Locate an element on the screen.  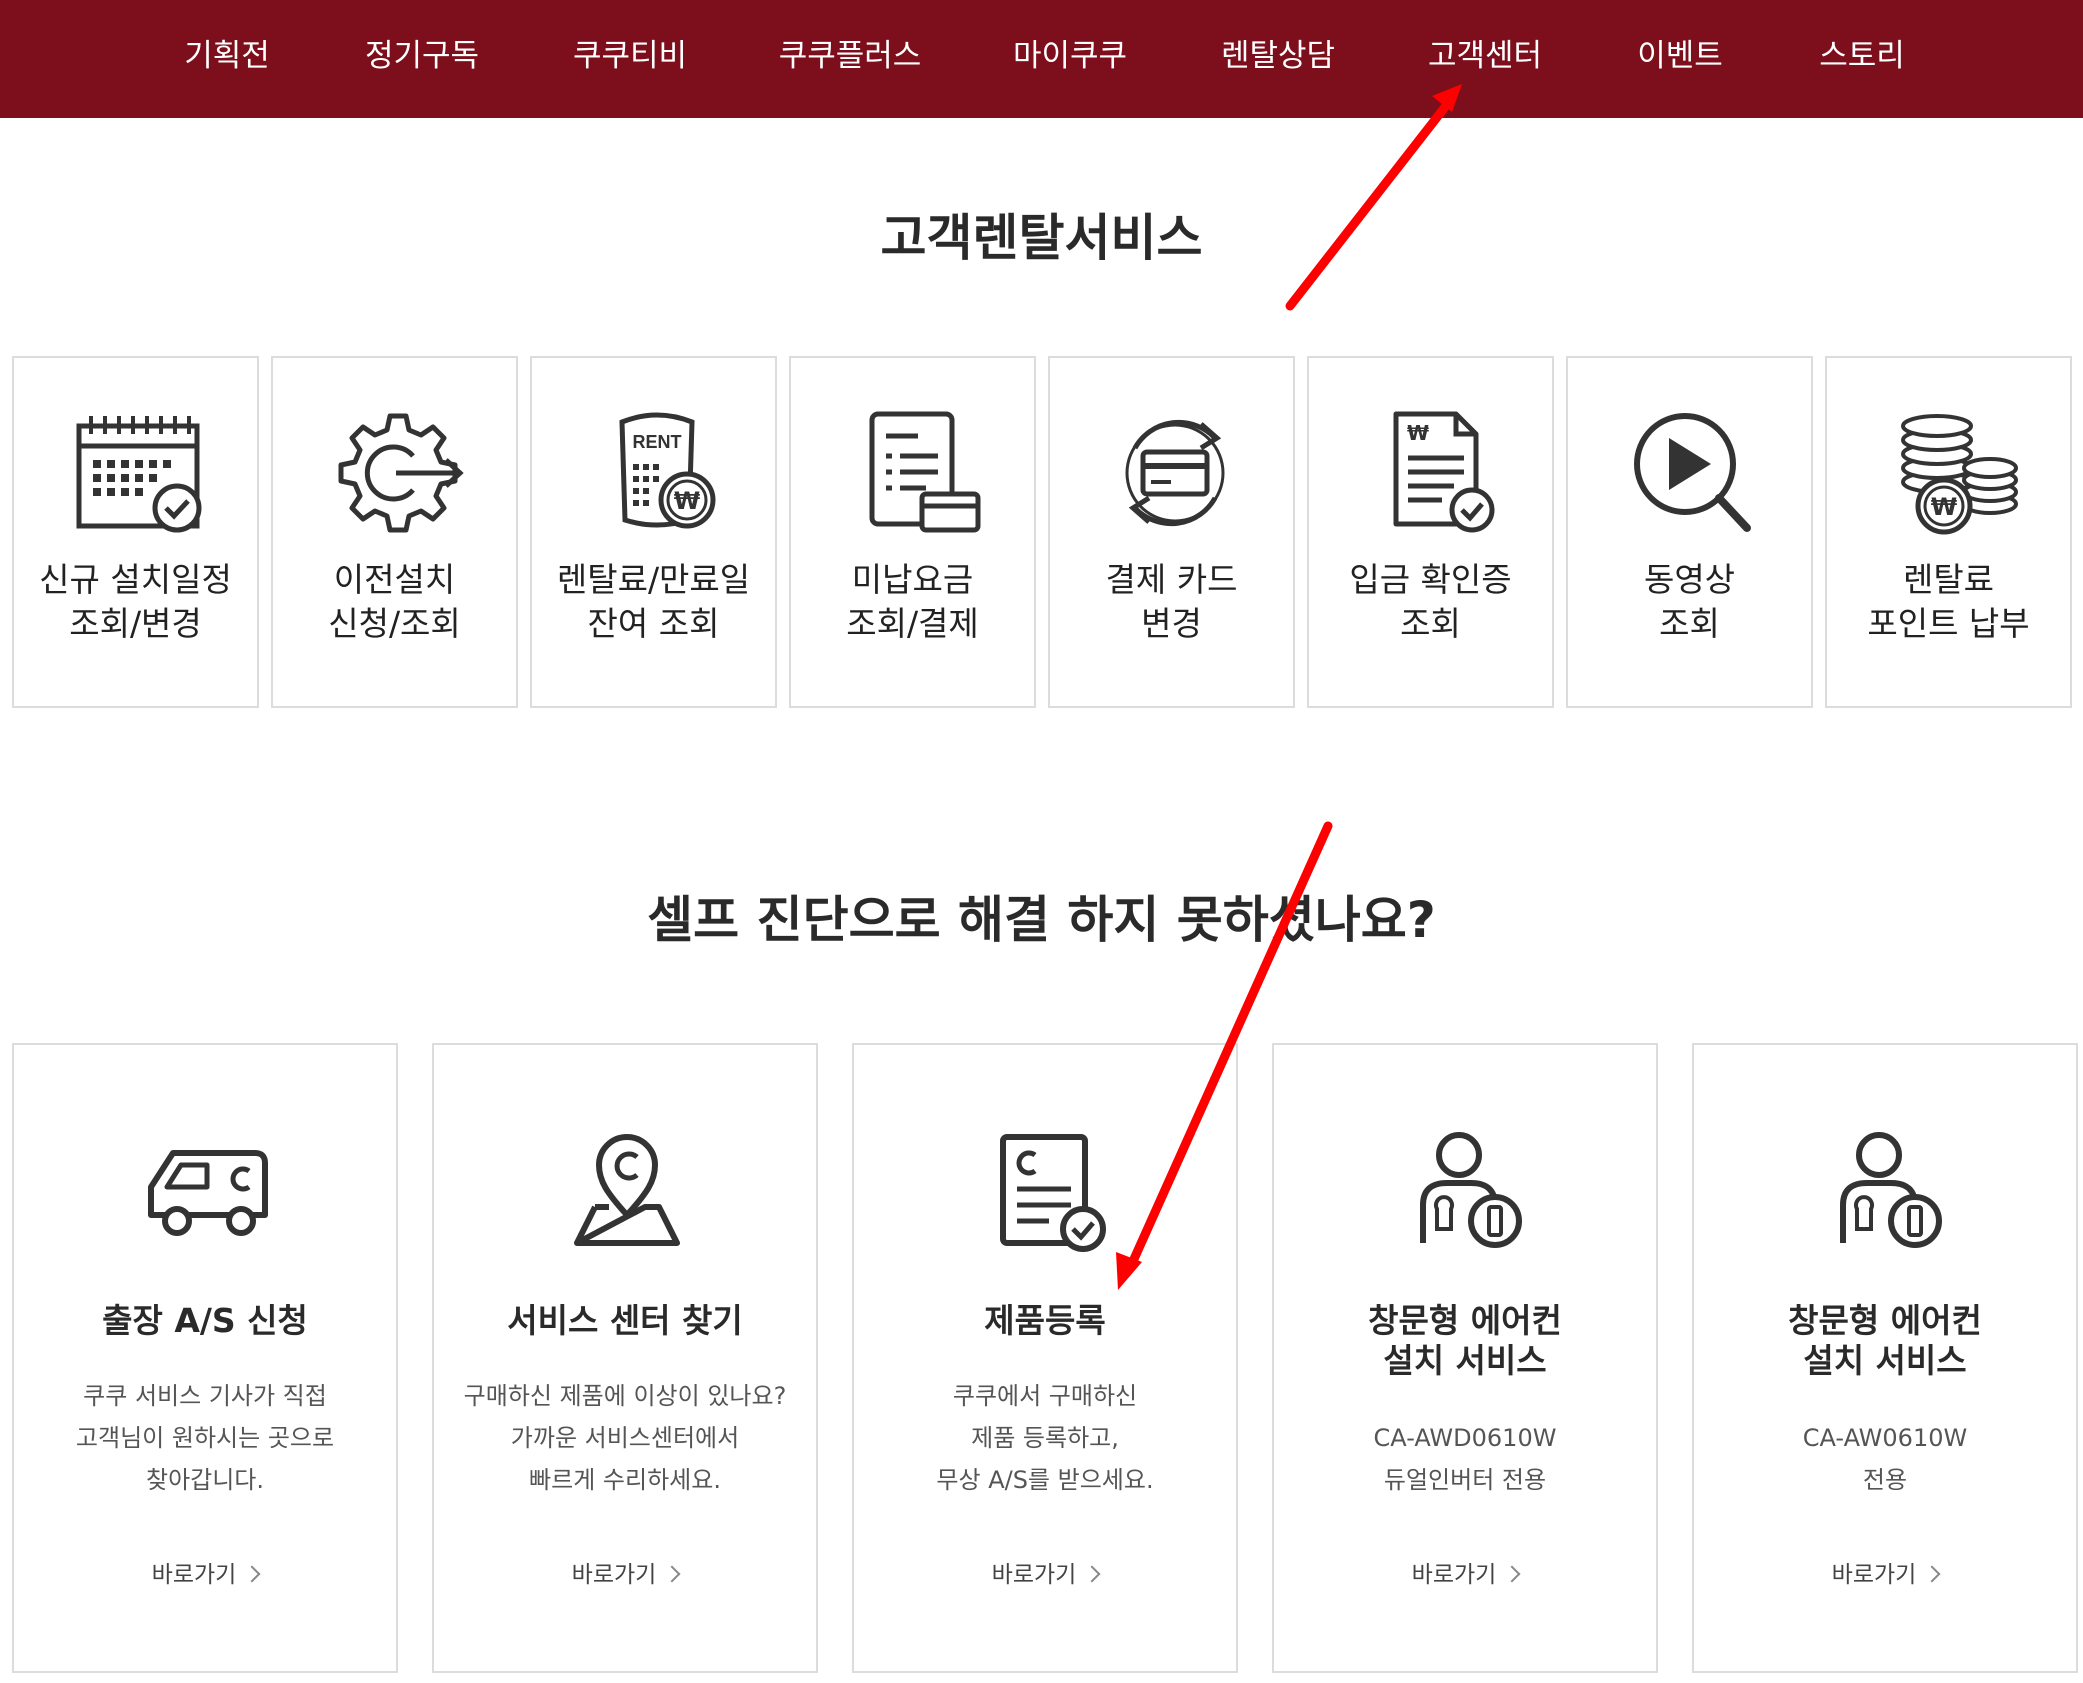
rental-card-deposit-receipt: ₩ 입금 확인증 조회 is located at coordinates (1430, 532).